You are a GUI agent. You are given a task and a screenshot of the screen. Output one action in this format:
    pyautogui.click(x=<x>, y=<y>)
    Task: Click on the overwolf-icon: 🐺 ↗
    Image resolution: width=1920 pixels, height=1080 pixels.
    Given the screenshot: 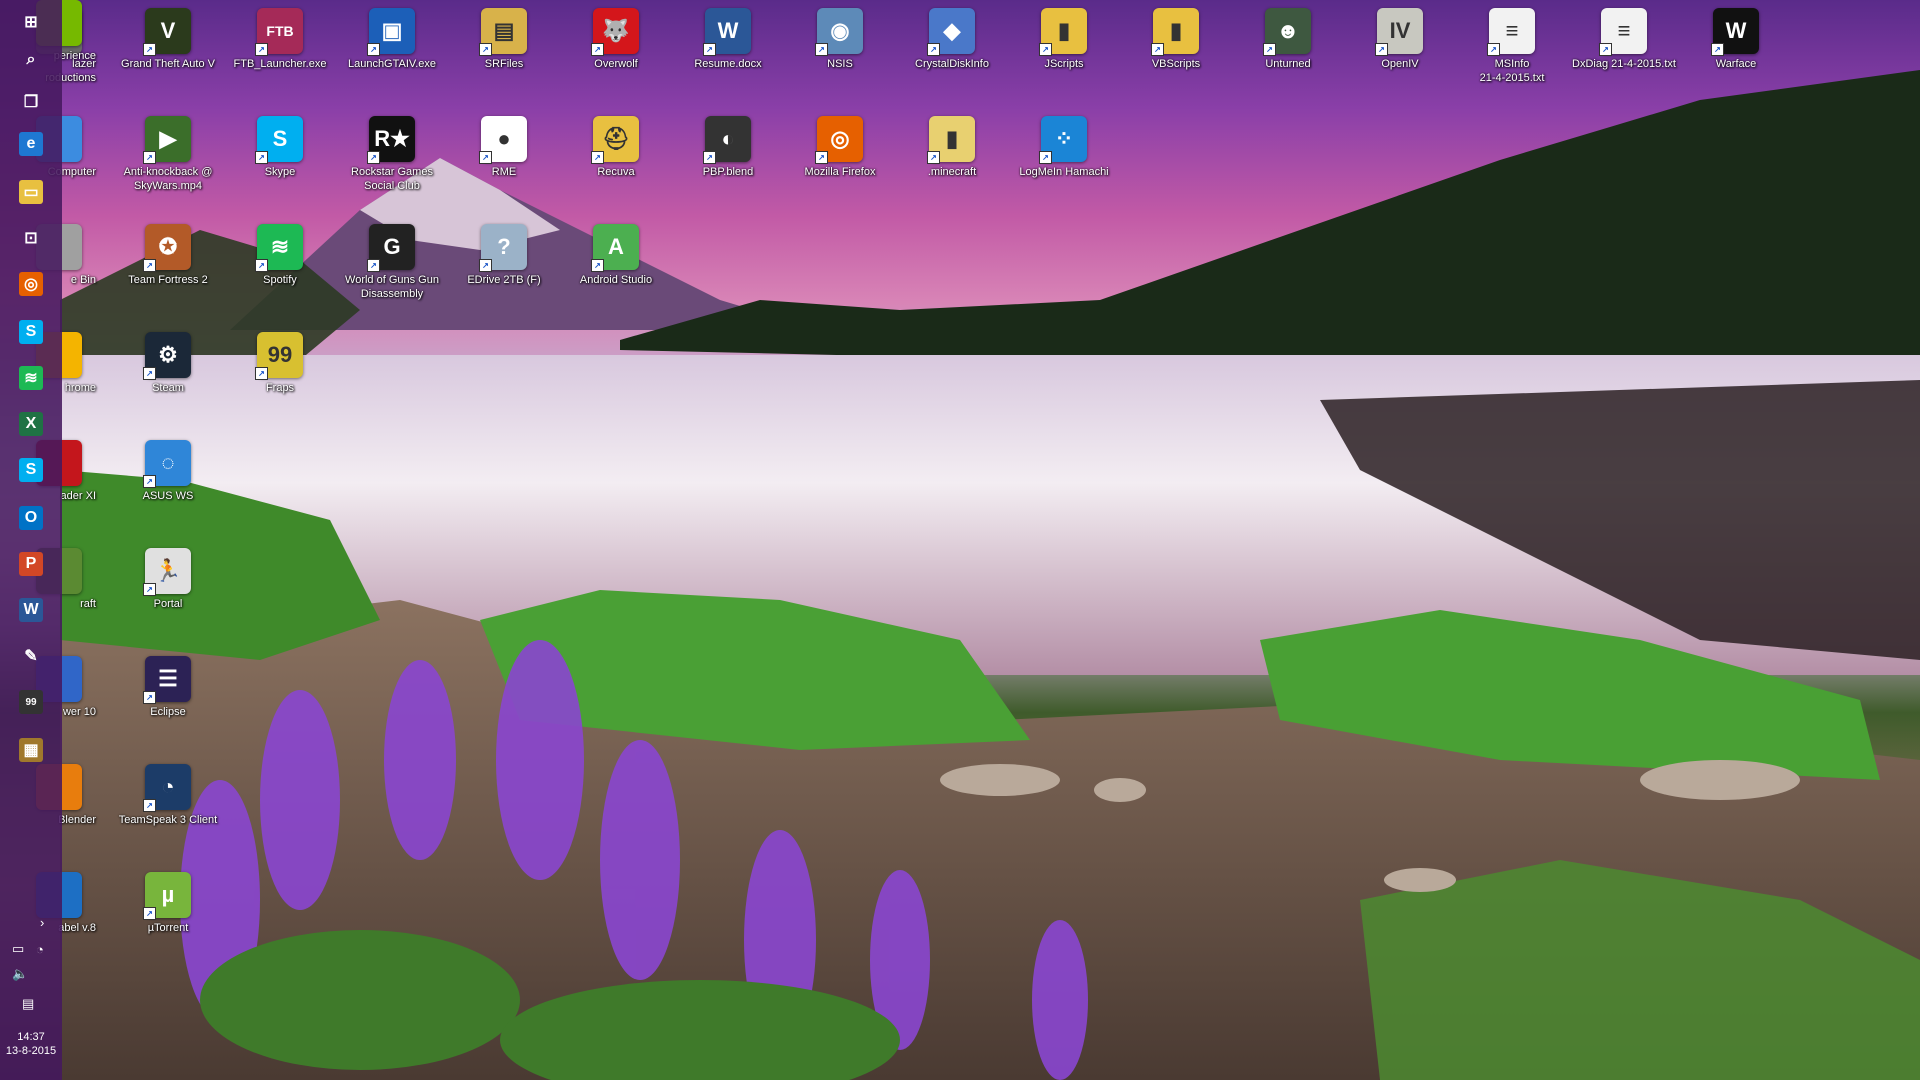 What is the action you would take?
    pyautogui.click(x=615, y=32)
    